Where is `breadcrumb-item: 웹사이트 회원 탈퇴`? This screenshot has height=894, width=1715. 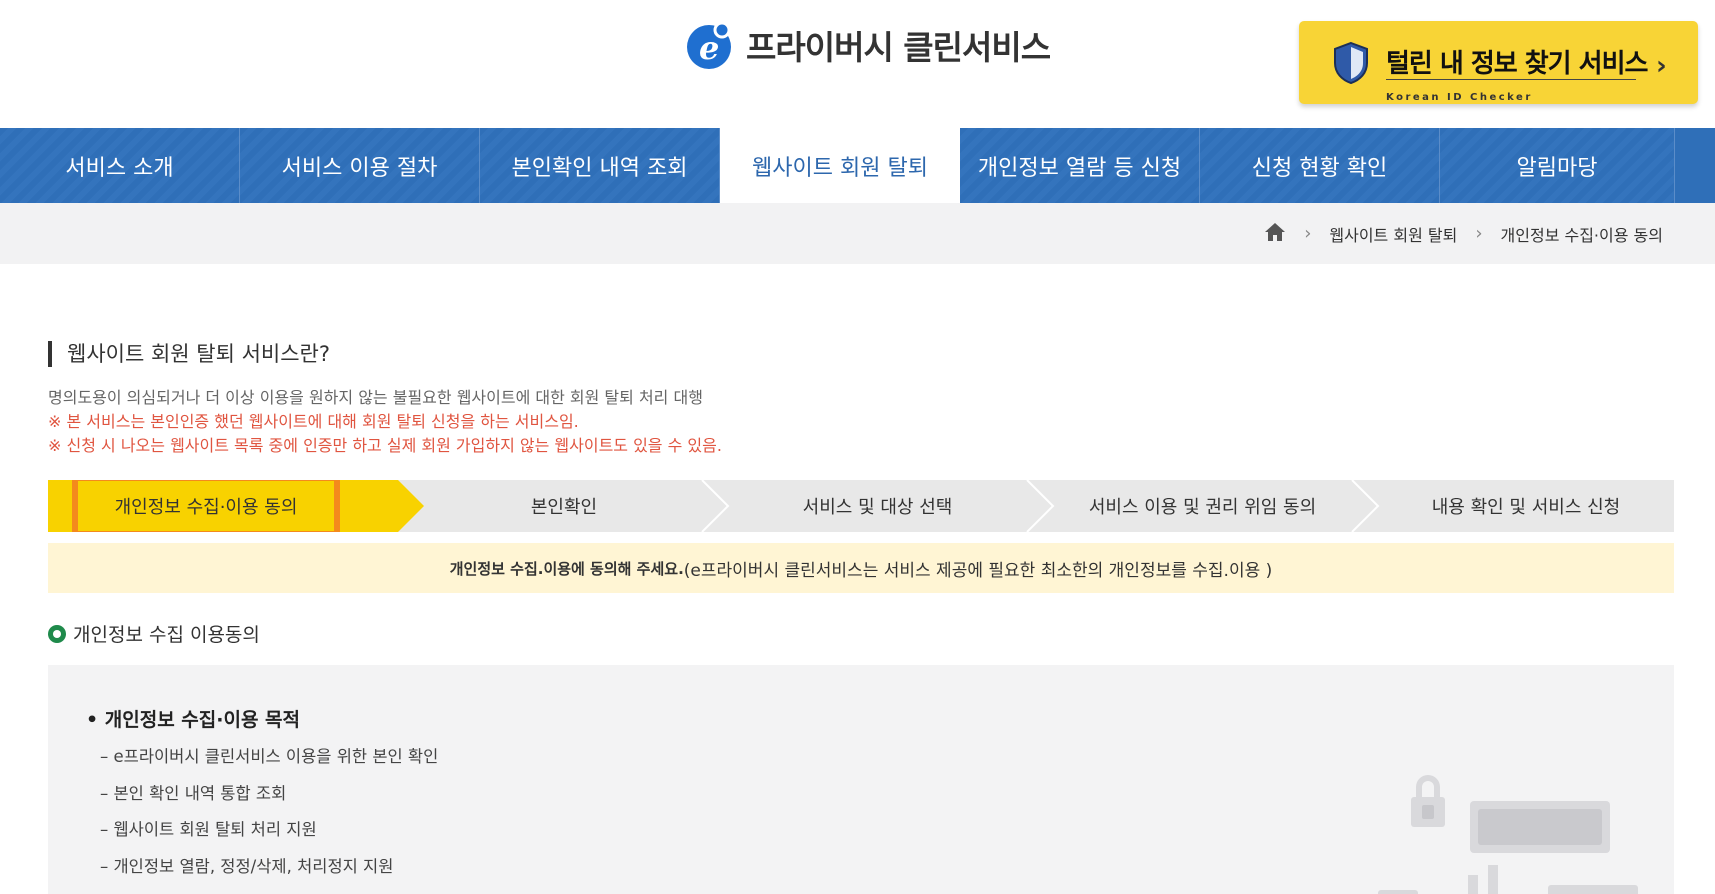 breadcrumb-item: 웹사이트 회원 탈퇴 is located at coordinates (1393, 234).